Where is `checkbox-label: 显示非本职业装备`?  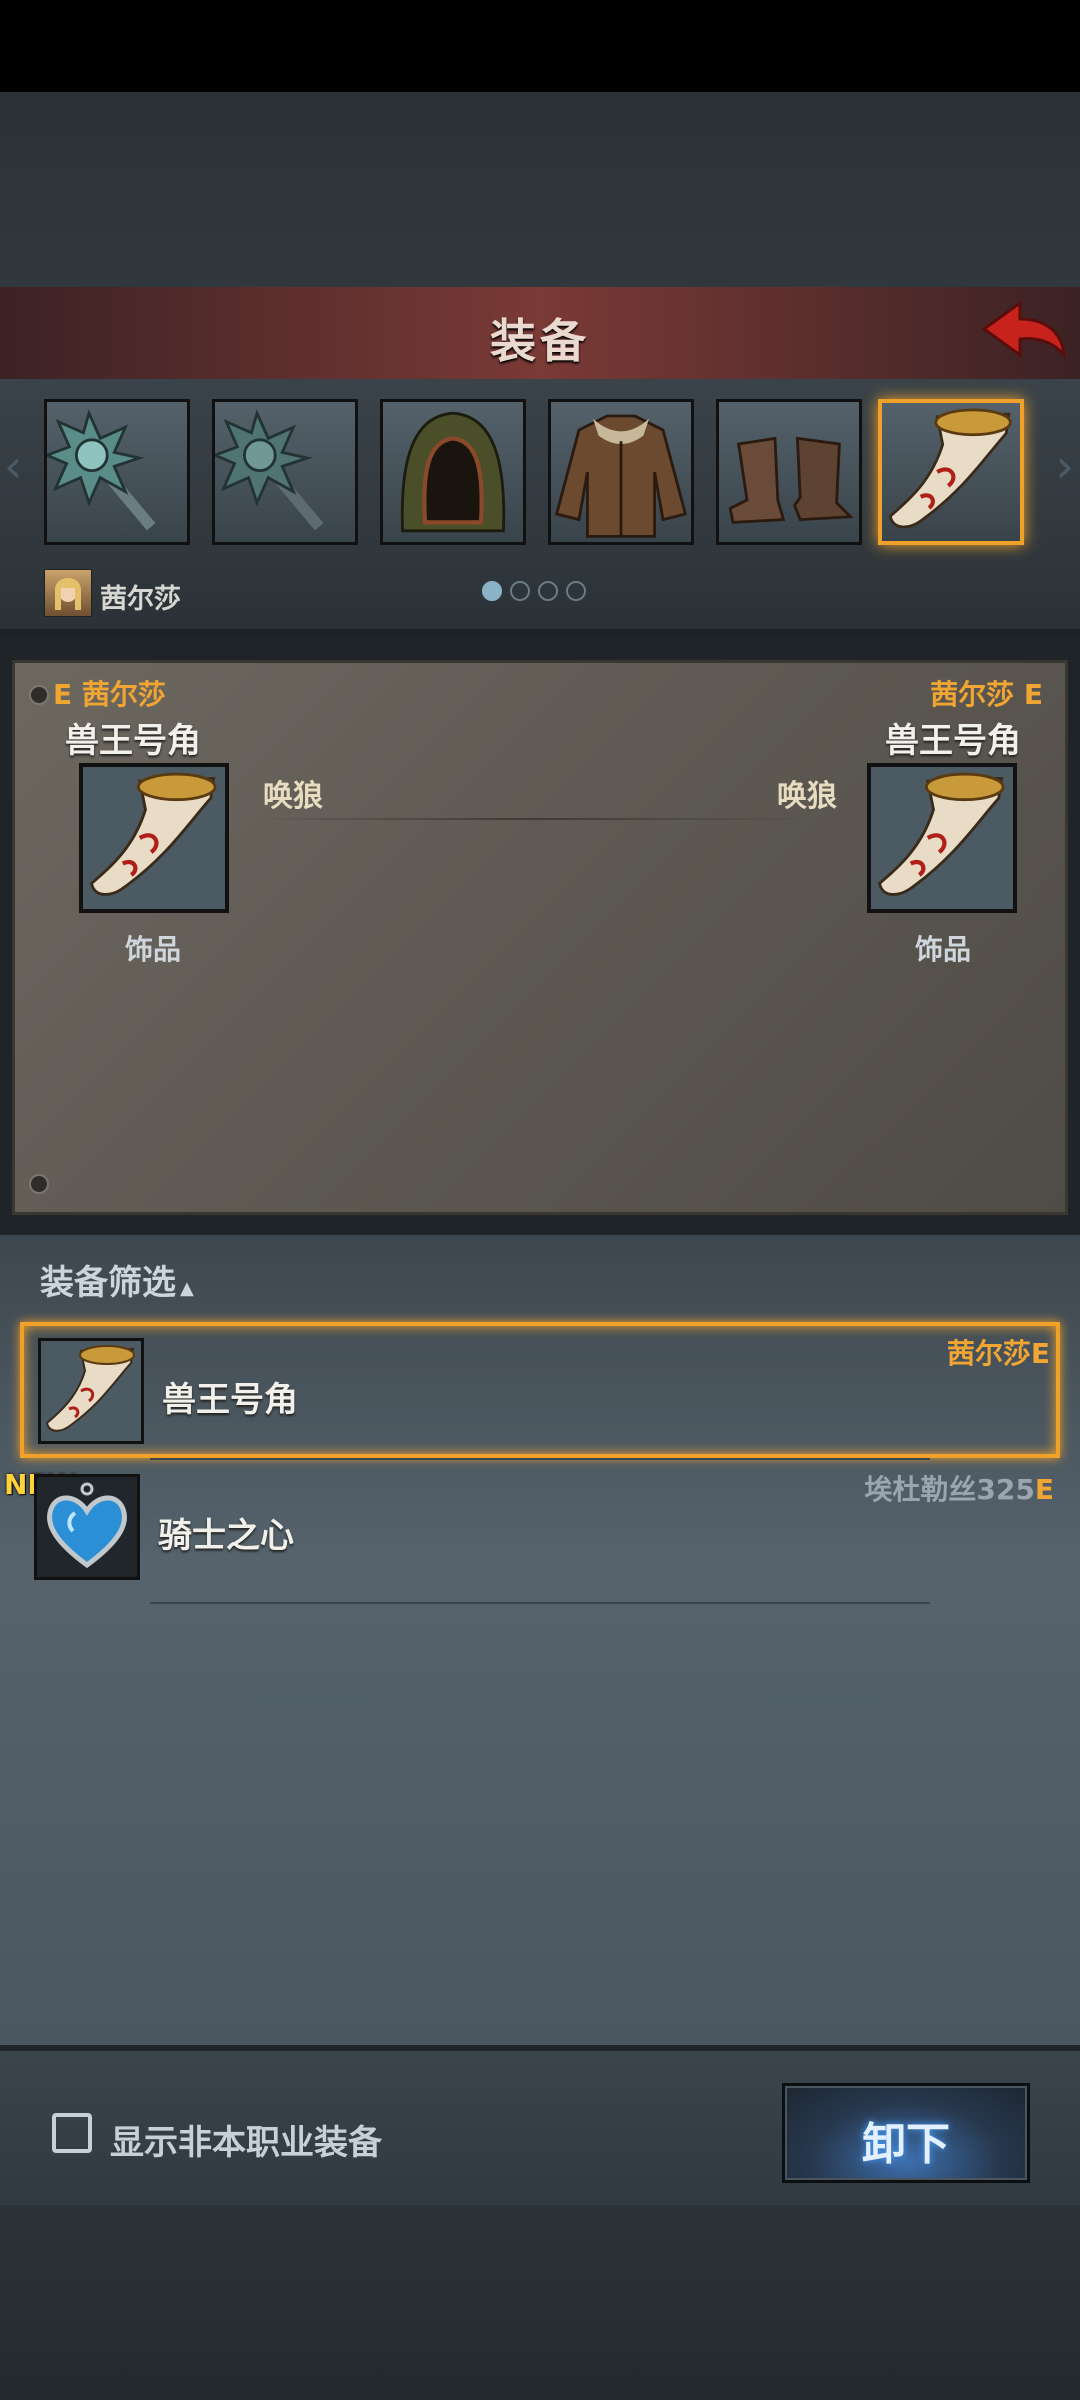
checkbox-label: 显示非本职业装备 is located at coordinates (246, 2139).